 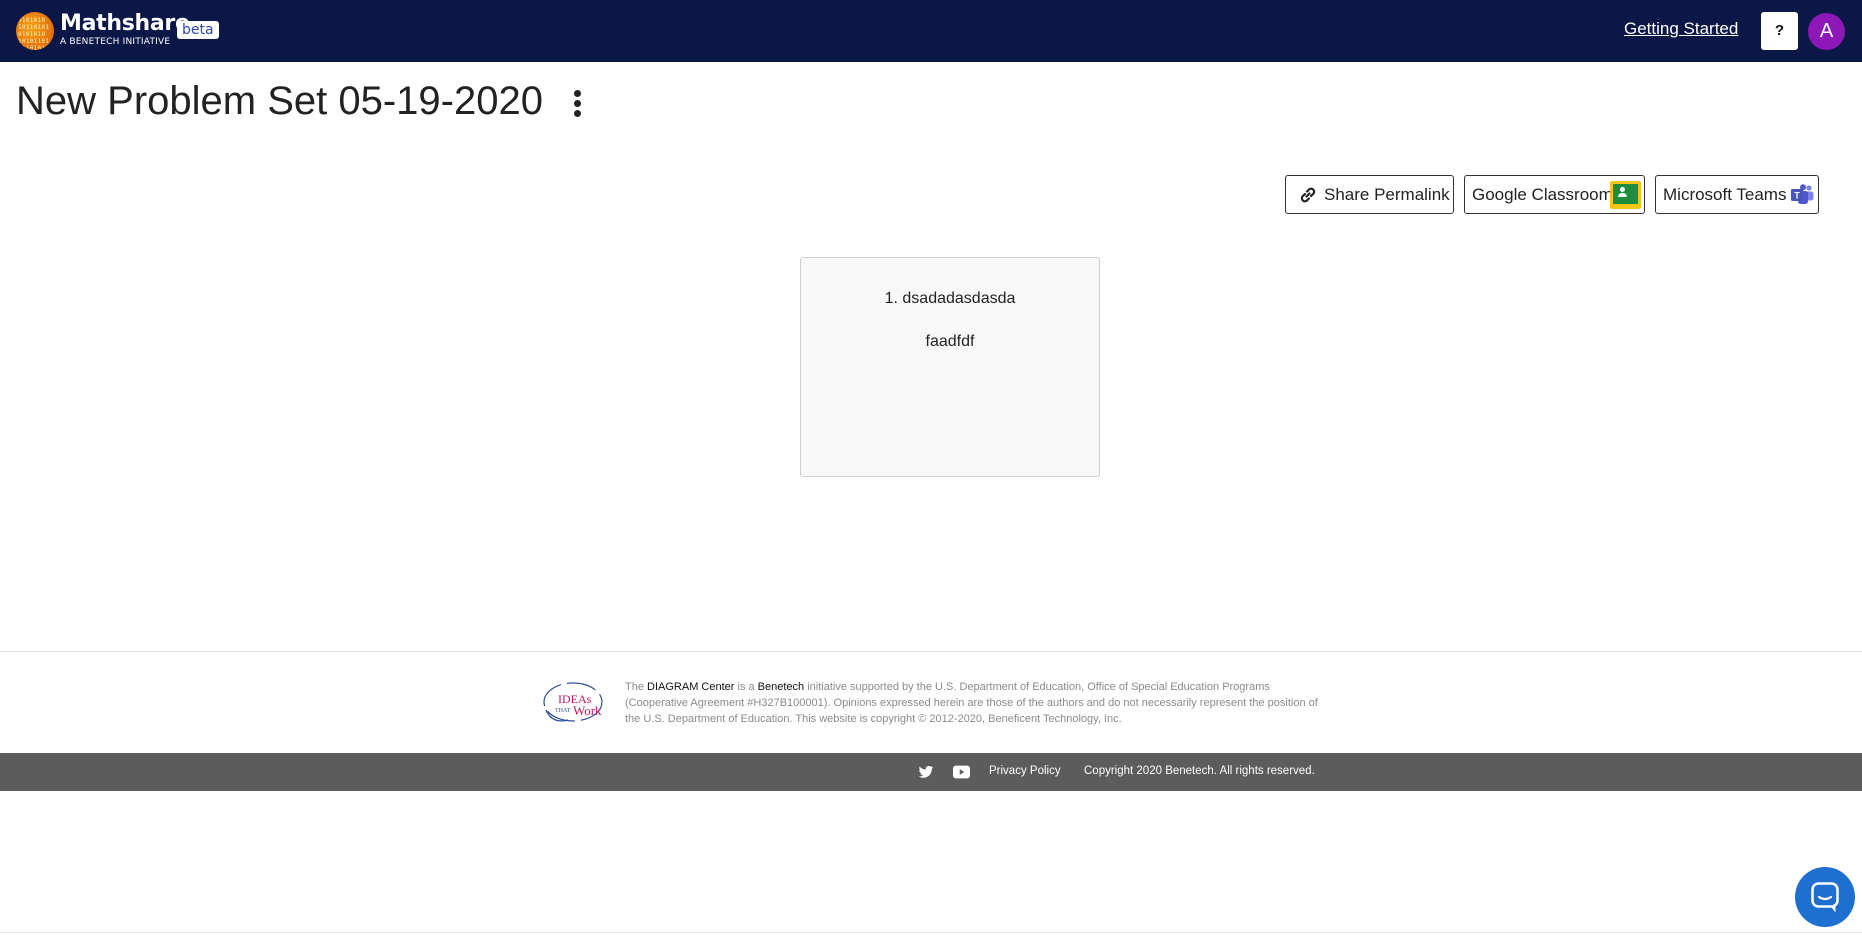 What do you see at coordinates (1797, 195) in the screenshot?
I see `svg-text: T` at bounding box center [1797, 195].